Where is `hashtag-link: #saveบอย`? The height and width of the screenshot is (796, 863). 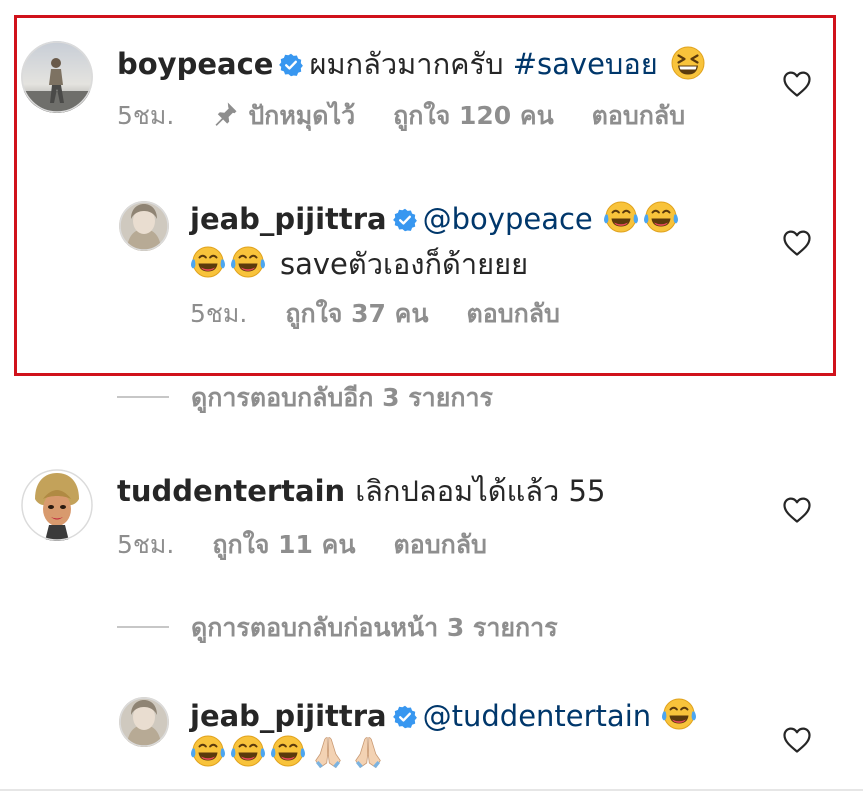 hashtag-link: #saveบอย is located at coordinates (585, 64).